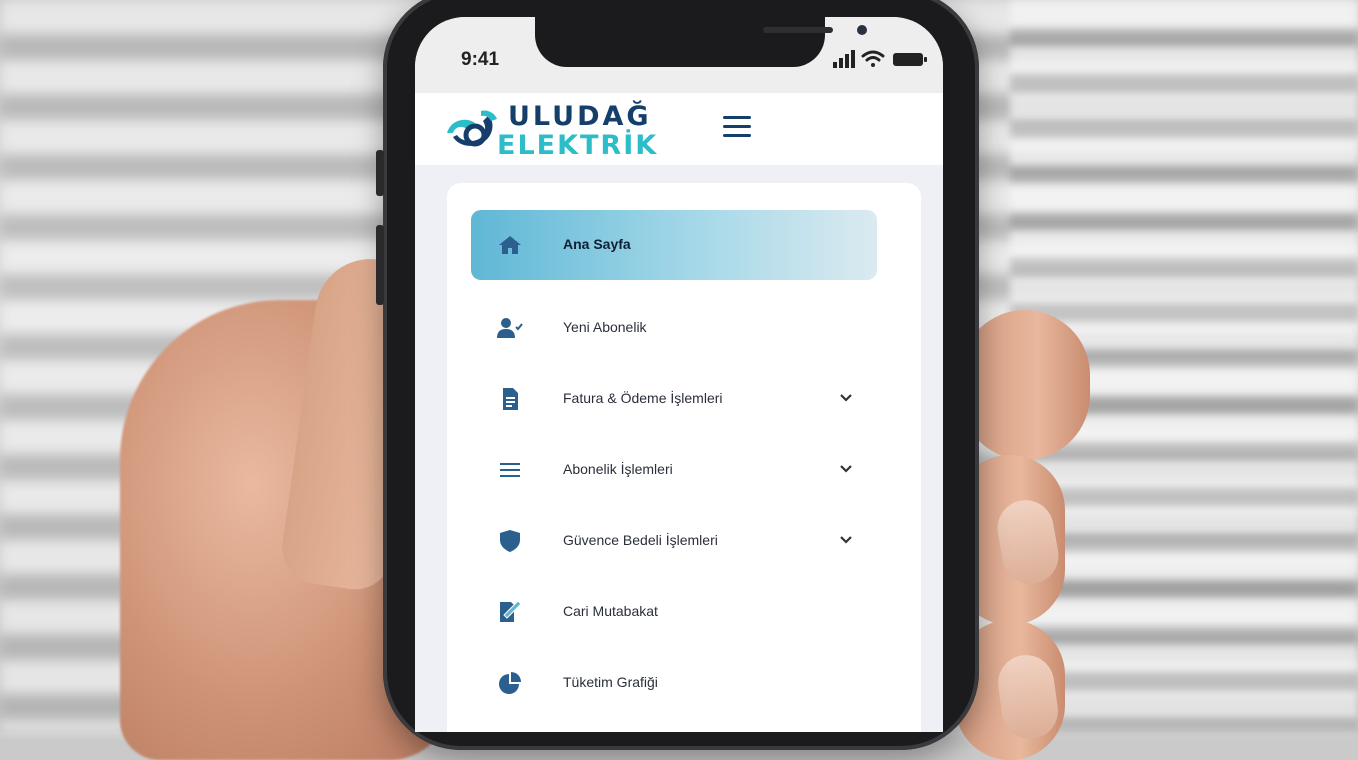  What do you see at coordinates (873, 58) in the screenshot?
I see `wifi-icon` at bounding box center [873, 58].